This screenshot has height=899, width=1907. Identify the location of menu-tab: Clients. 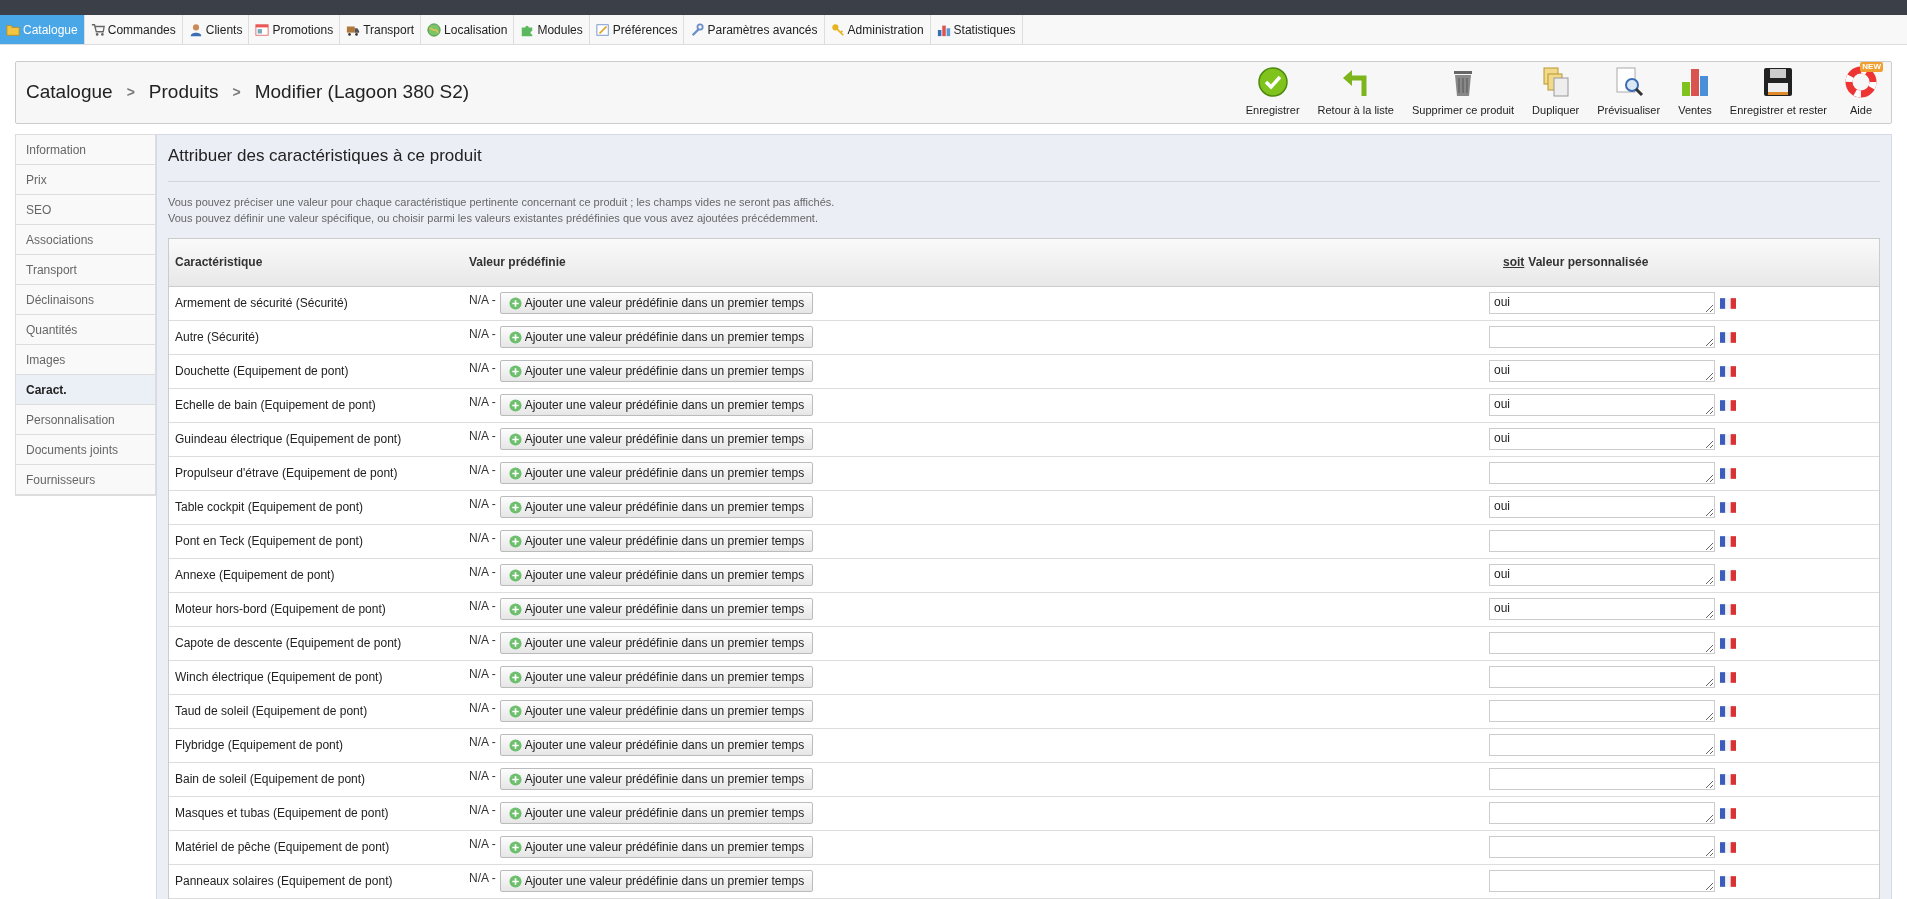
(216, 29).